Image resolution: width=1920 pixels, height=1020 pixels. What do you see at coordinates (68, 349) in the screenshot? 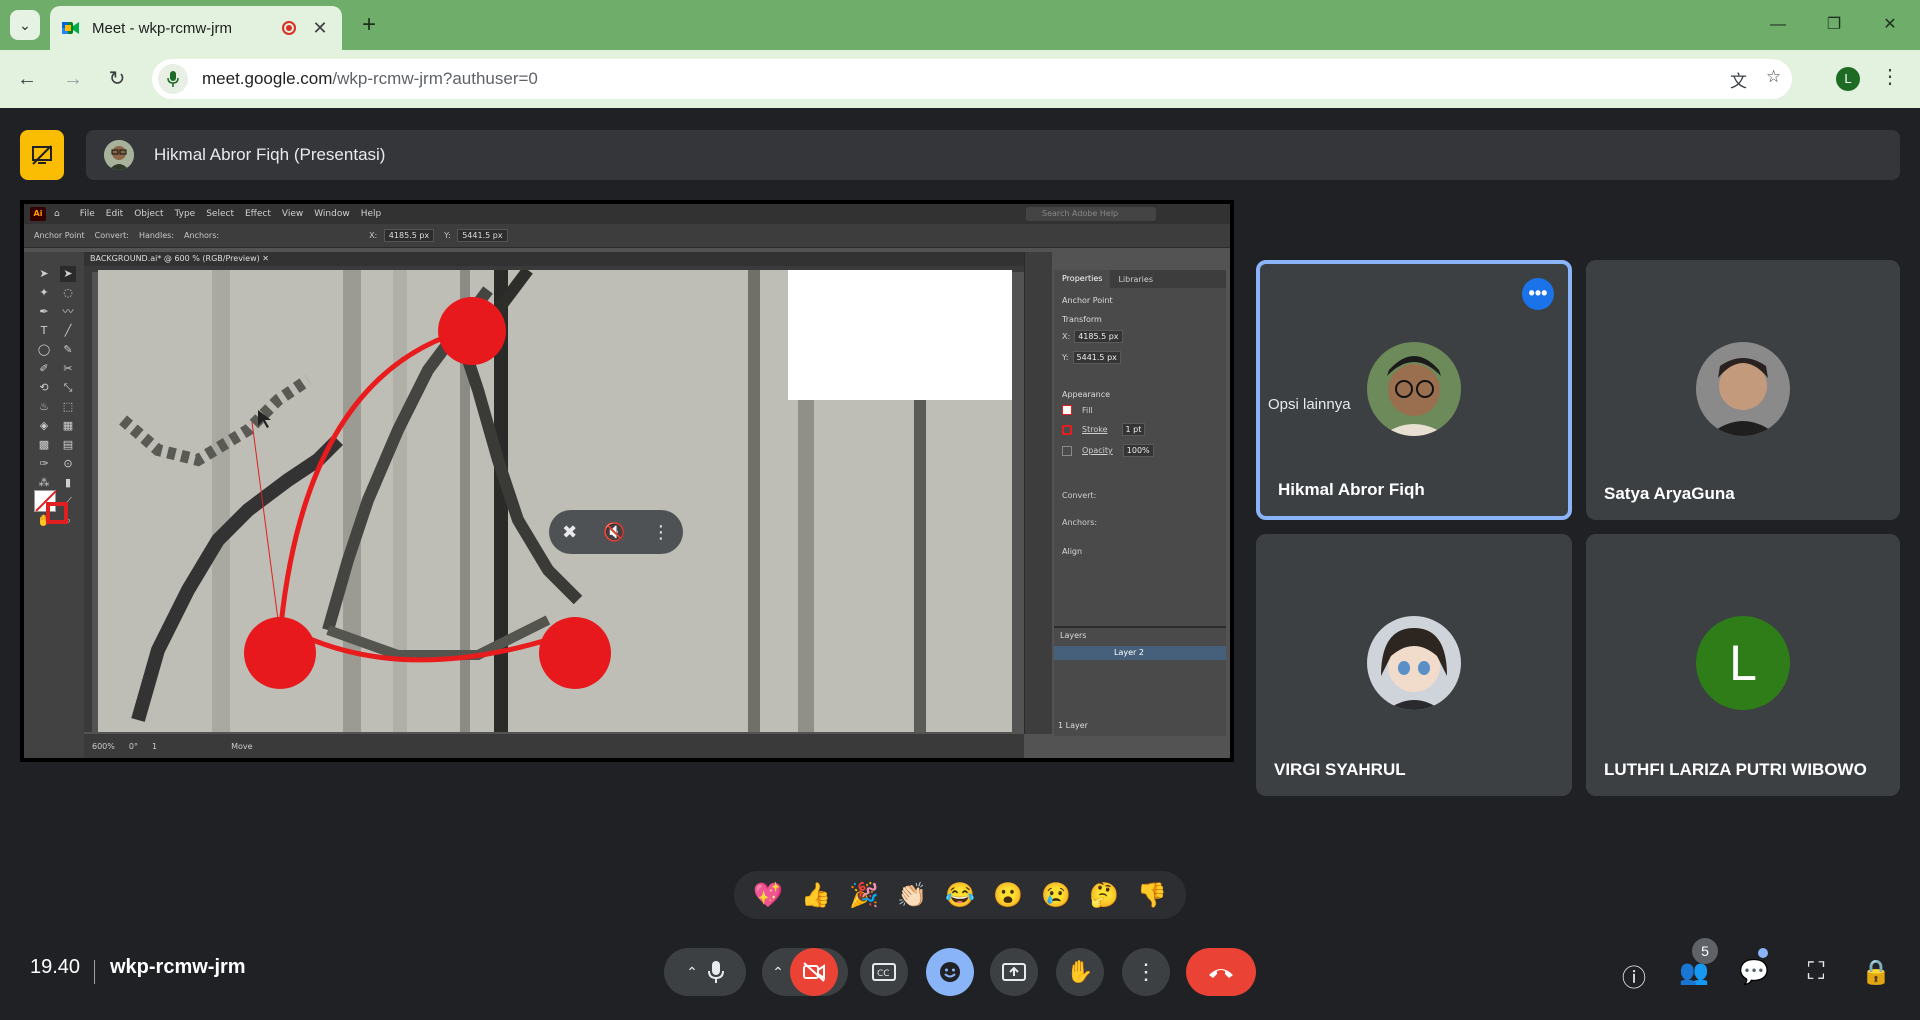
I see `brush-tool-icon: ✎` at bounding box center [68, 349].